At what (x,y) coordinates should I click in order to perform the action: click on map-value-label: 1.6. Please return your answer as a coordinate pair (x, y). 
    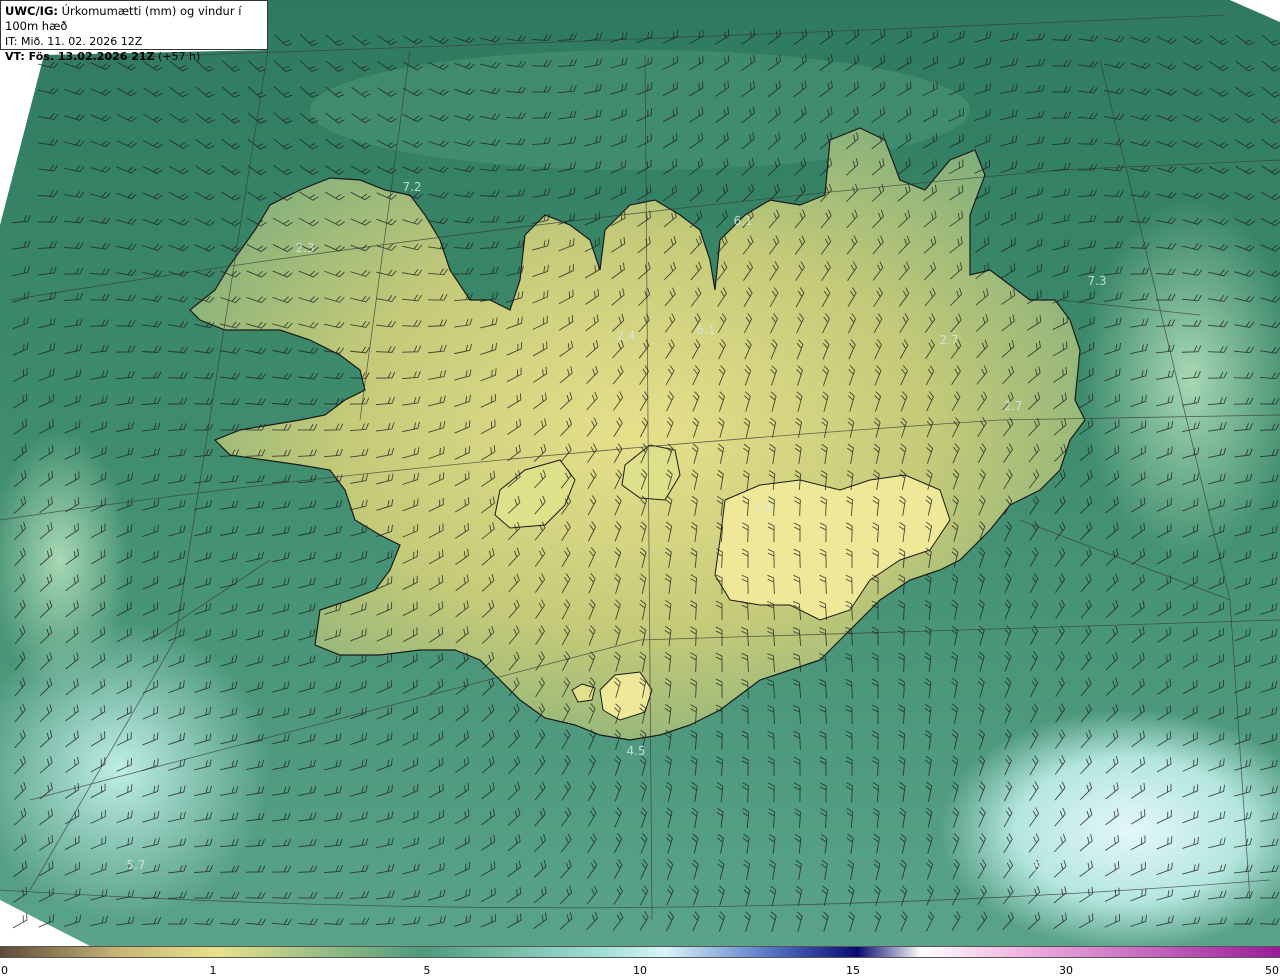
    Looking at the image, I should click on (762, 507).